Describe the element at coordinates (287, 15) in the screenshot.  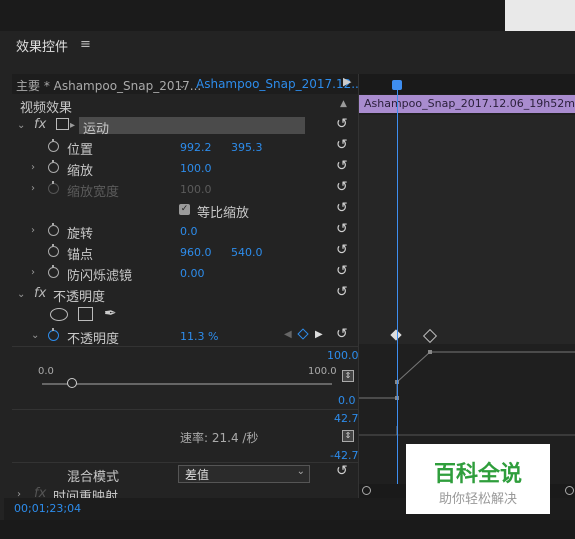
I see `top-strip` at that location.